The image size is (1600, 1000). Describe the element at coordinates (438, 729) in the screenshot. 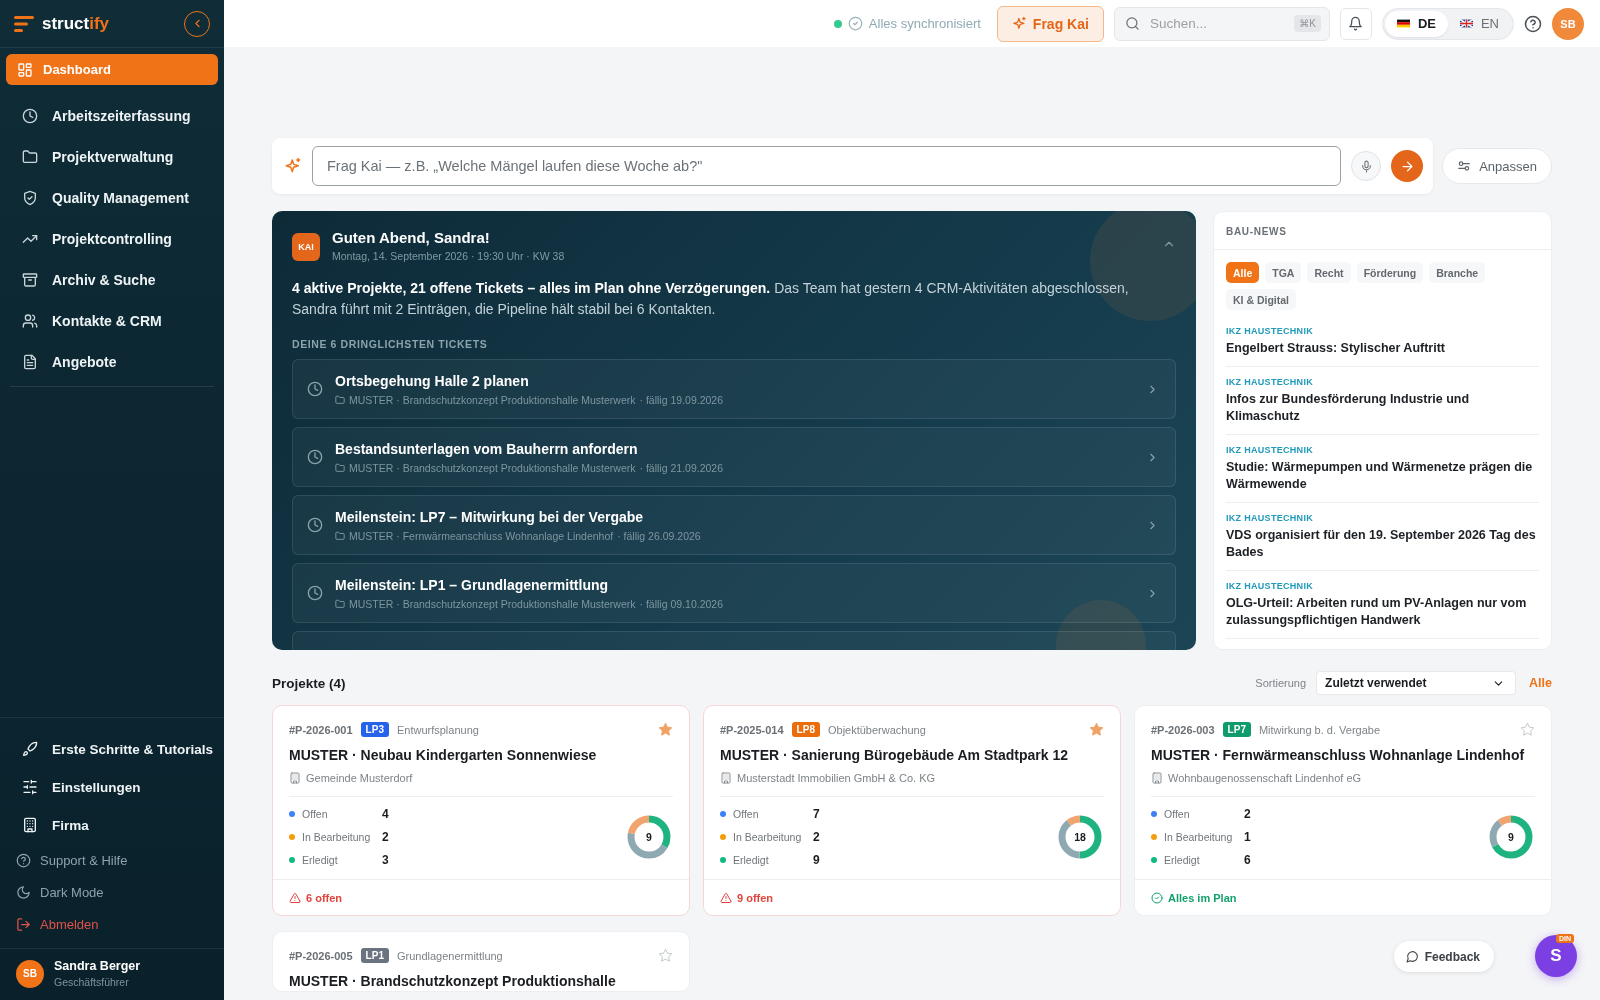

I see `phase-name: Entwurfsplanung` at that location.